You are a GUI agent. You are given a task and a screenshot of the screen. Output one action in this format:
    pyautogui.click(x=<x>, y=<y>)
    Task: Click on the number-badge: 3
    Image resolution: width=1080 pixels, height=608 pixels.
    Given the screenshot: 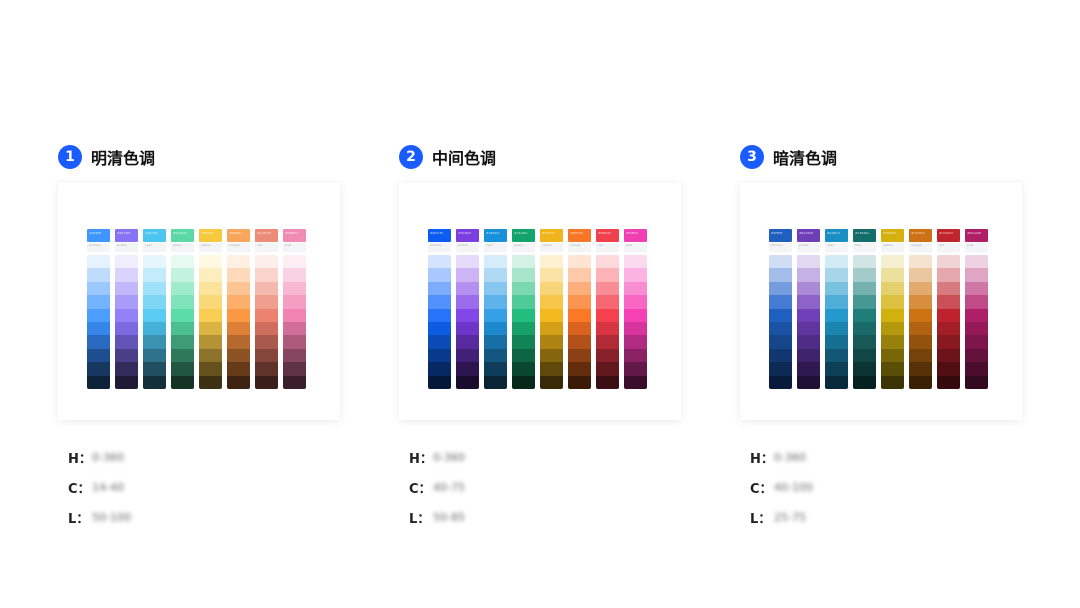 What is the action you would take?
    pyautogui.click(x=752, y=157)
    